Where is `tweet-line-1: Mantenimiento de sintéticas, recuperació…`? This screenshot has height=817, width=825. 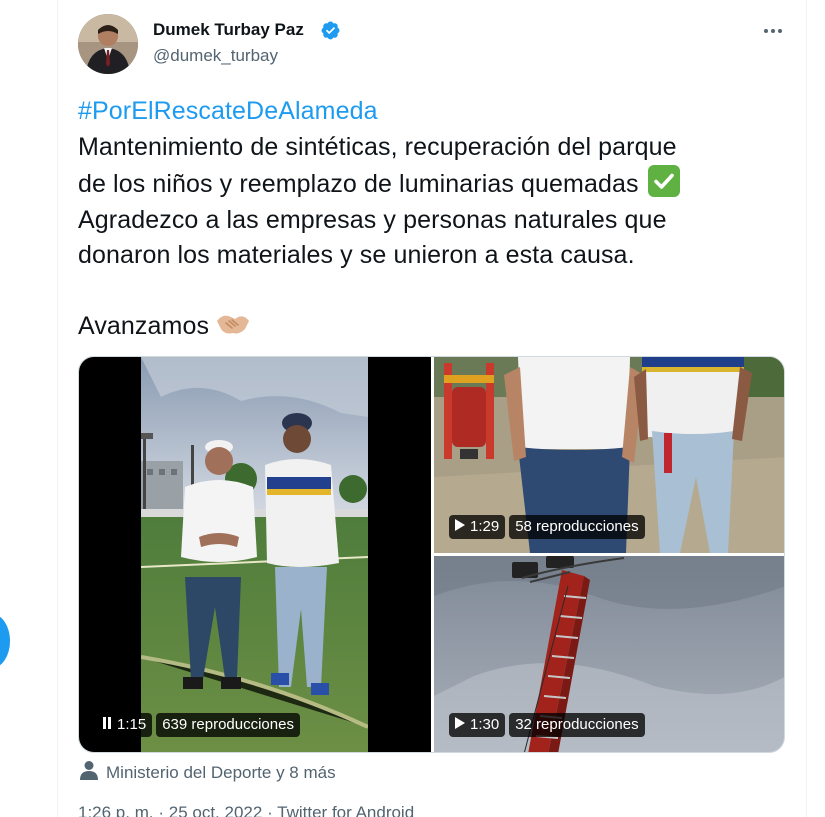
tweet-line-1: Mantenimiento de sintéticas, recuperació… is located at coordinates (377, 146).